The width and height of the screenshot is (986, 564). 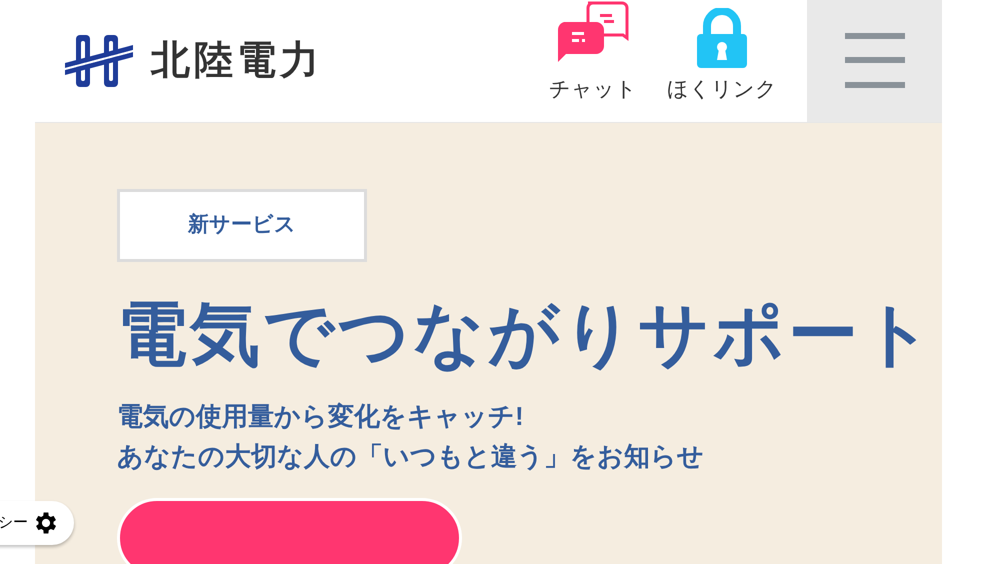 I want to click on logo-icon, so click(x=99, y=60).